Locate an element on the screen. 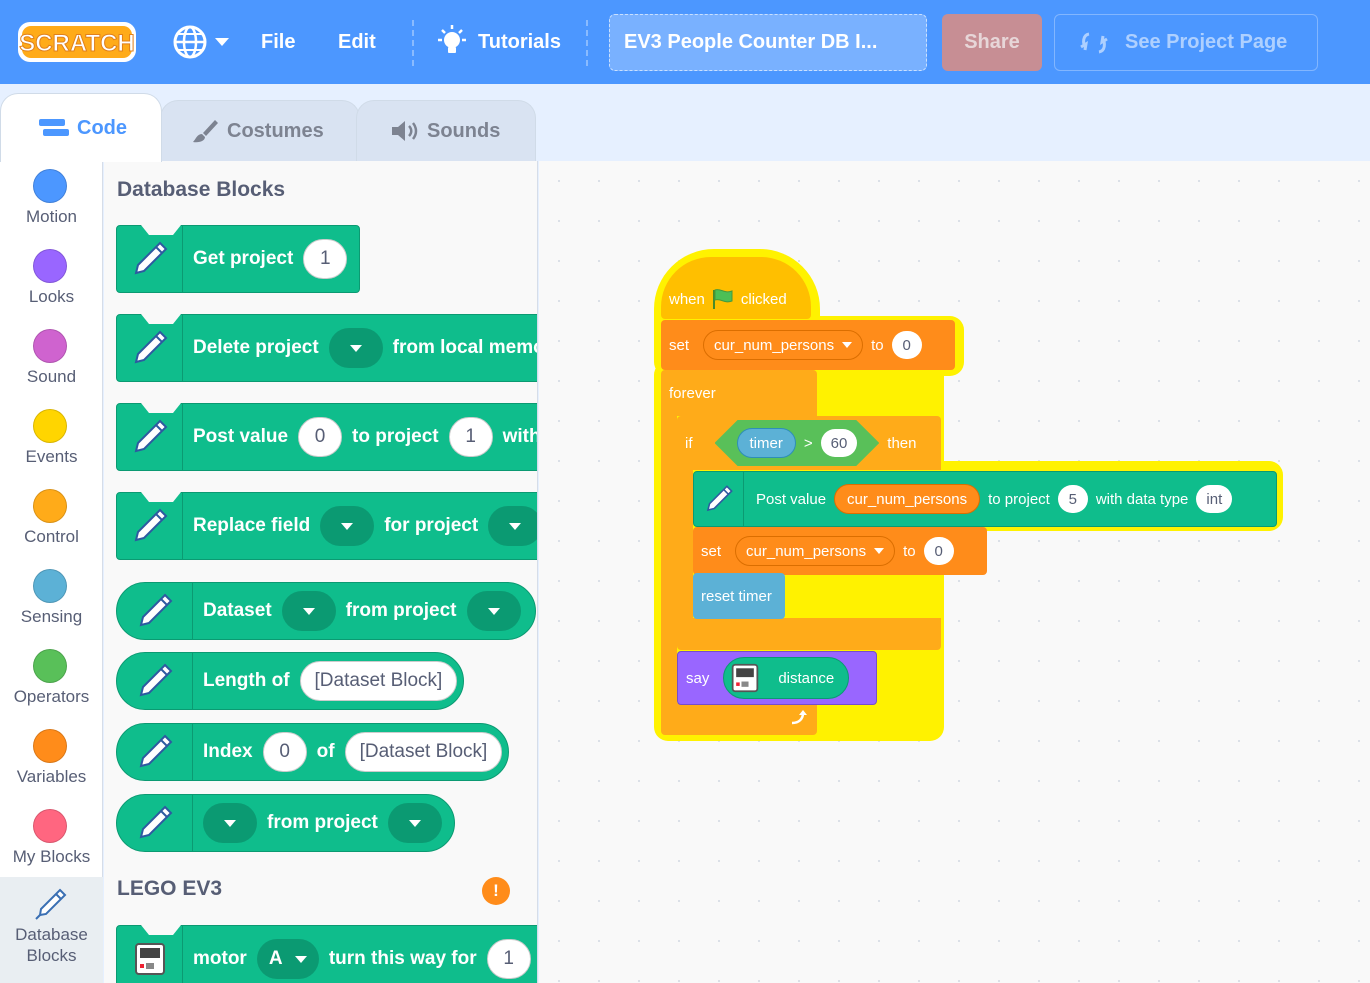 The image size is (1370, 983). block-get-project: Get project 1 is located at coordinates (238, 259).